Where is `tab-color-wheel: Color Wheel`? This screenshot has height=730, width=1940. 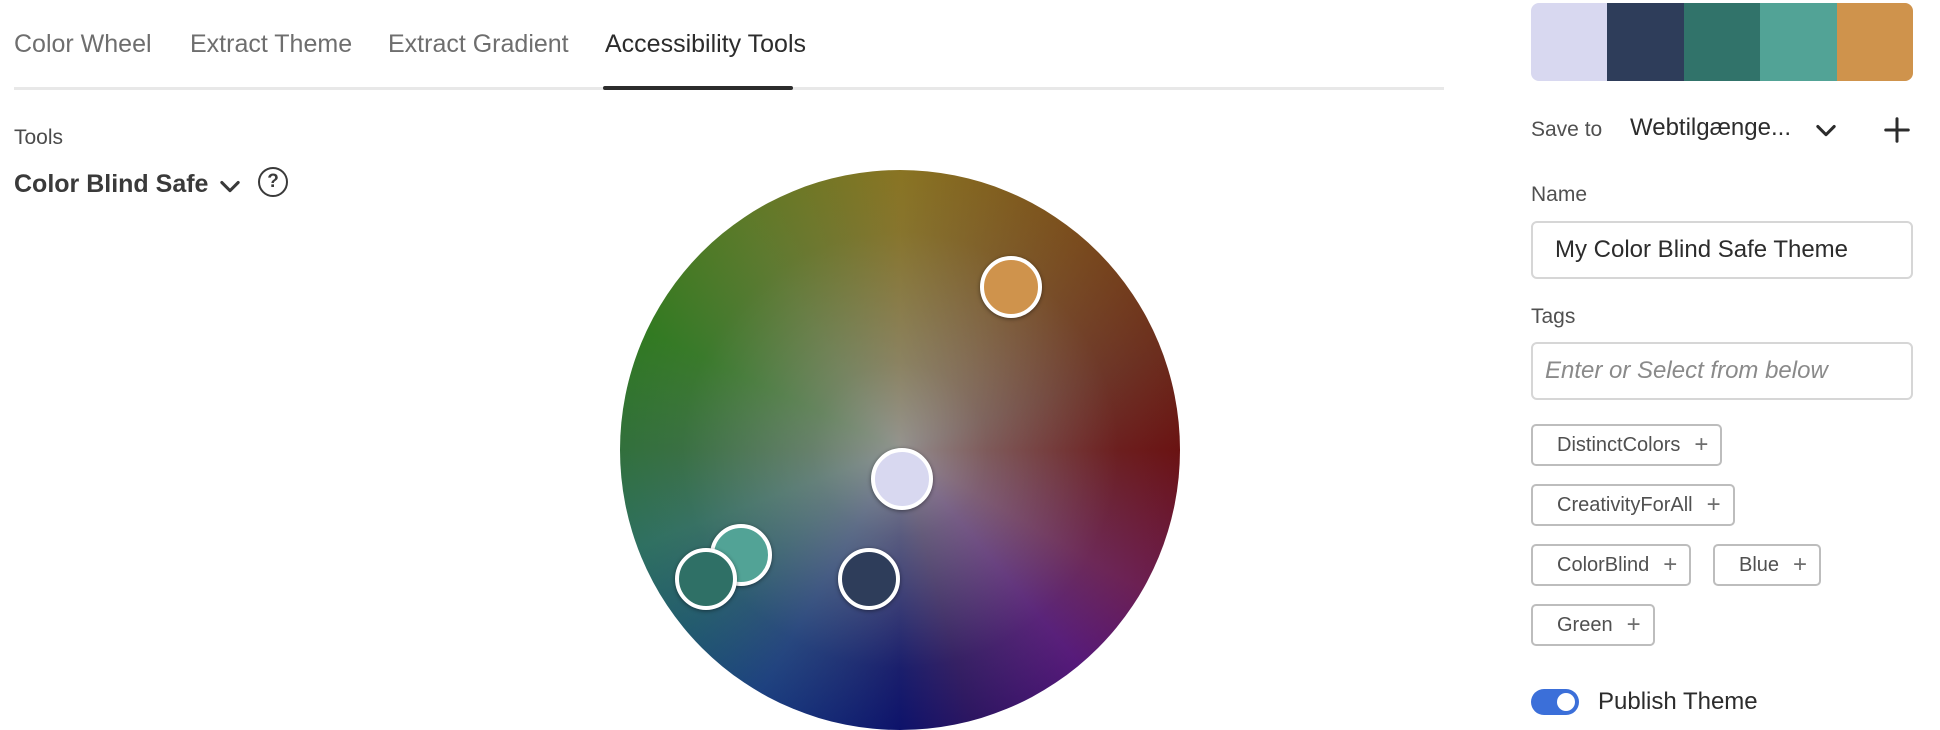 tab-color-wheel: Color Wheel is located at coordinates (83, 44).